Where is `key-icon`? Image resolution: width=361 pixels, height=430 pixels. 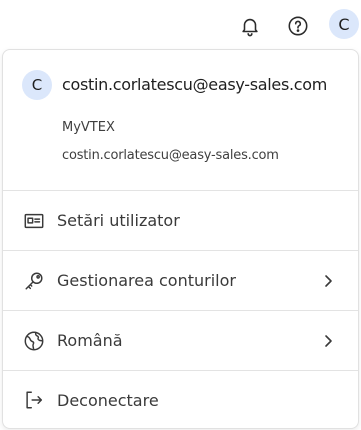
key-icon is located at coordinates (34, 281).